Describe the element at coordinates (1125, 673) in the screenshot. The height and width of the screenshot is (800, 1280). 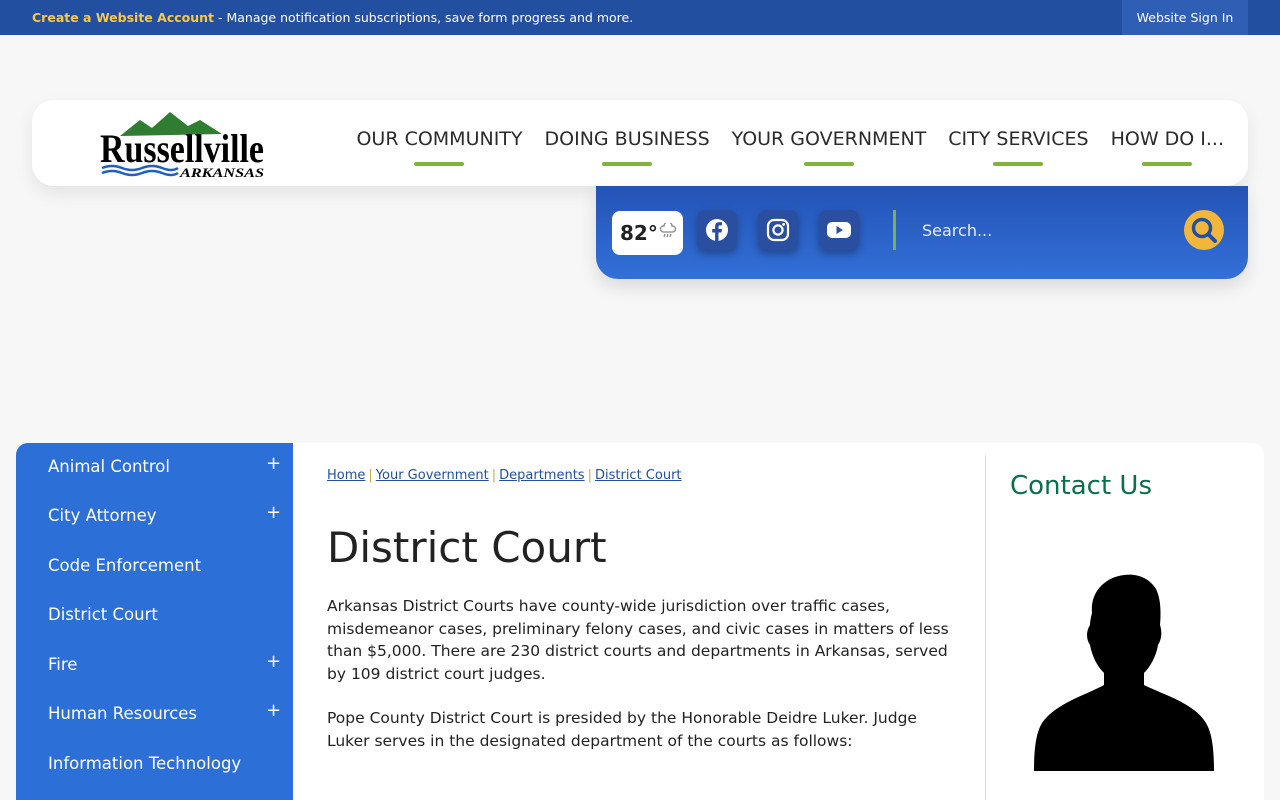
I see `person-silhouette-icon` at that location.